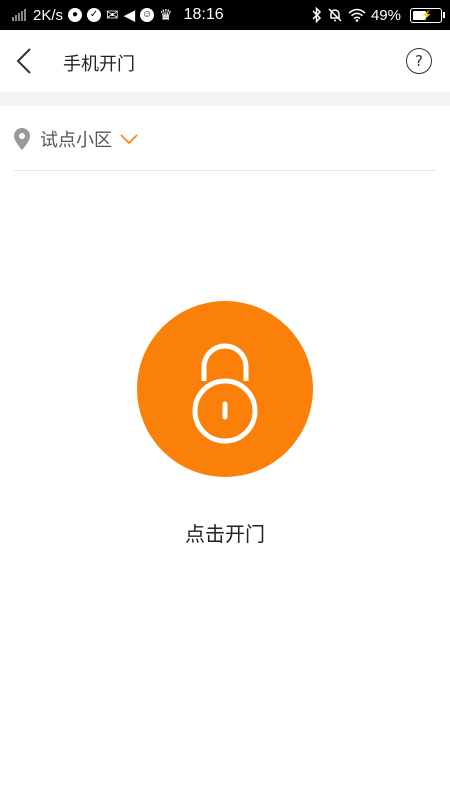 The height and width of the screenshot is (800, 450). What do you see at coordinates (225, 534) in the screenshot?
I see `unlock-label: 点击开门` at bounding box center [225, 534].